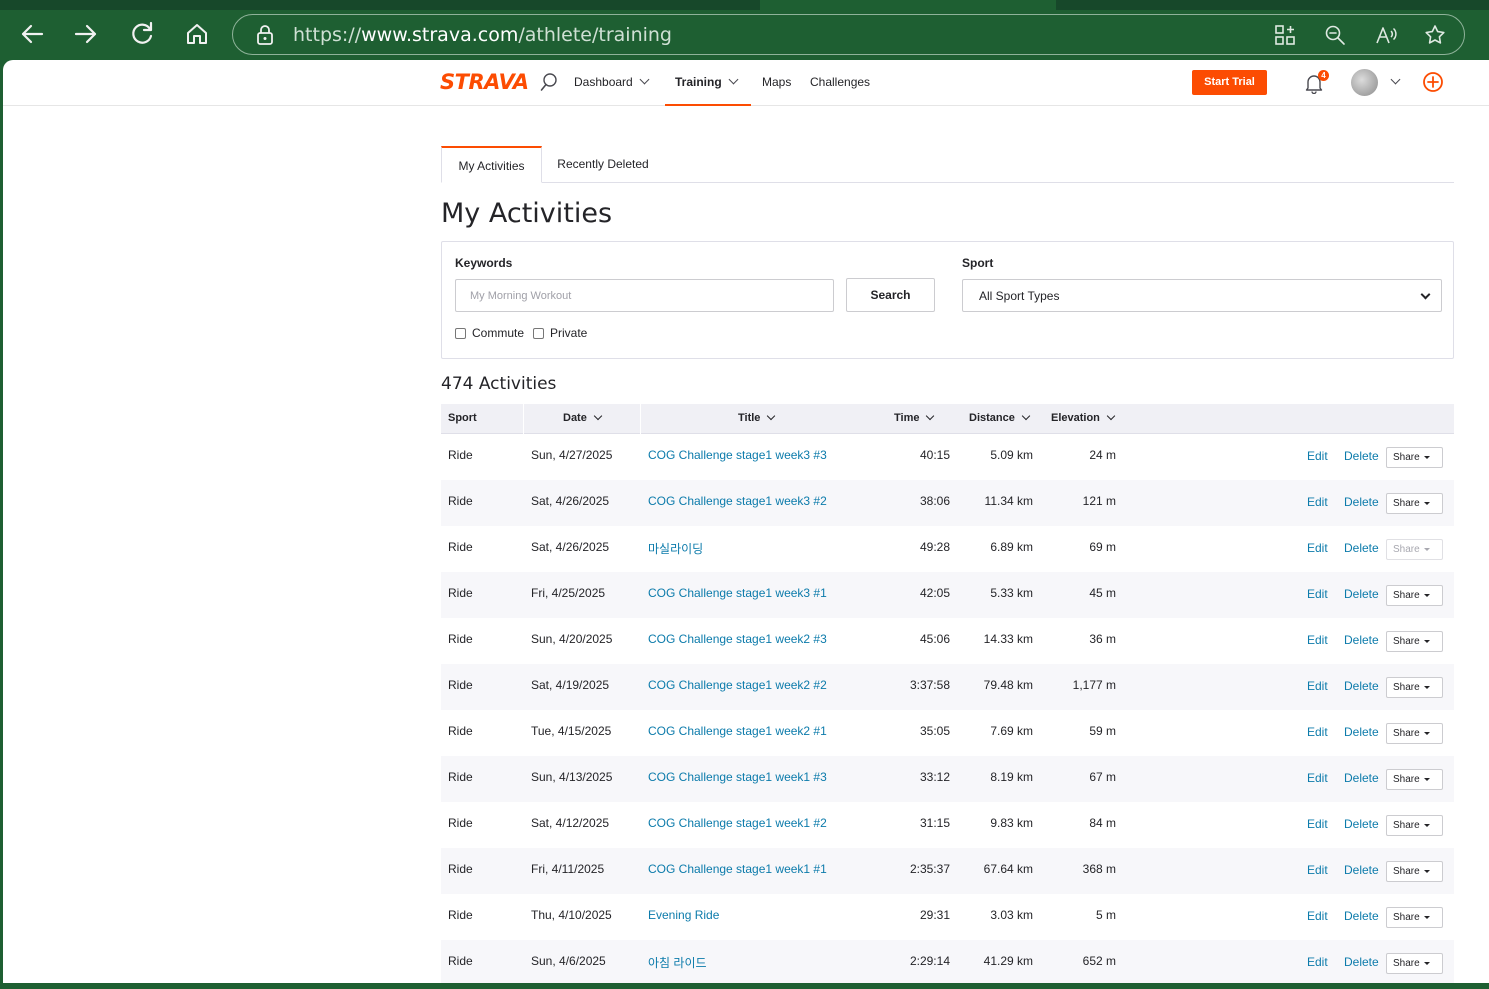 This screenshot has height=989, width=1489. I want to click on row-date: Sat, 4/26/2025, so click(570, 501).